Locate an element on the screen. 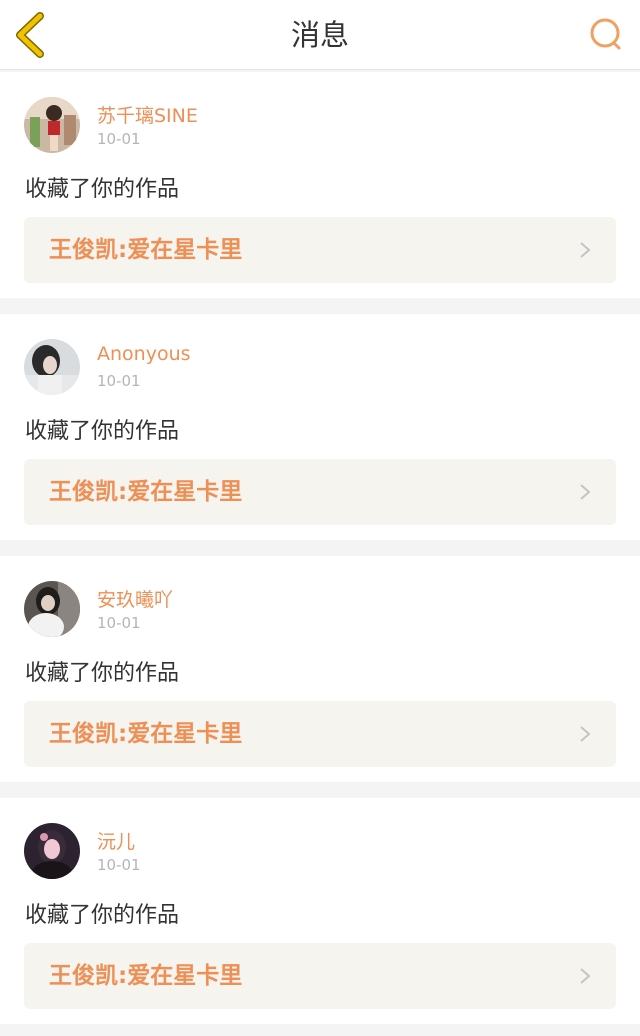  search-button is located at coordinates (607, 35).